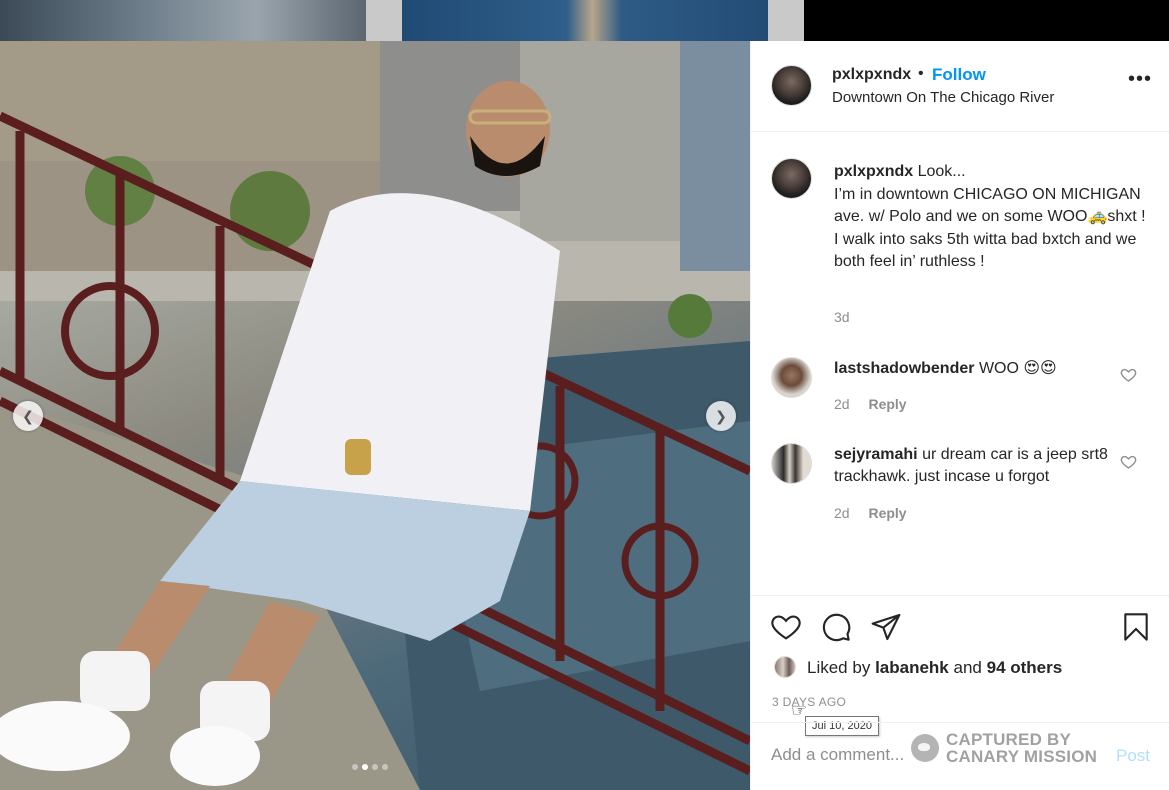  Describe the element at coordinates (873, 171) in the screenshot. I see `caption-username: pxlxpxndx` at that location.